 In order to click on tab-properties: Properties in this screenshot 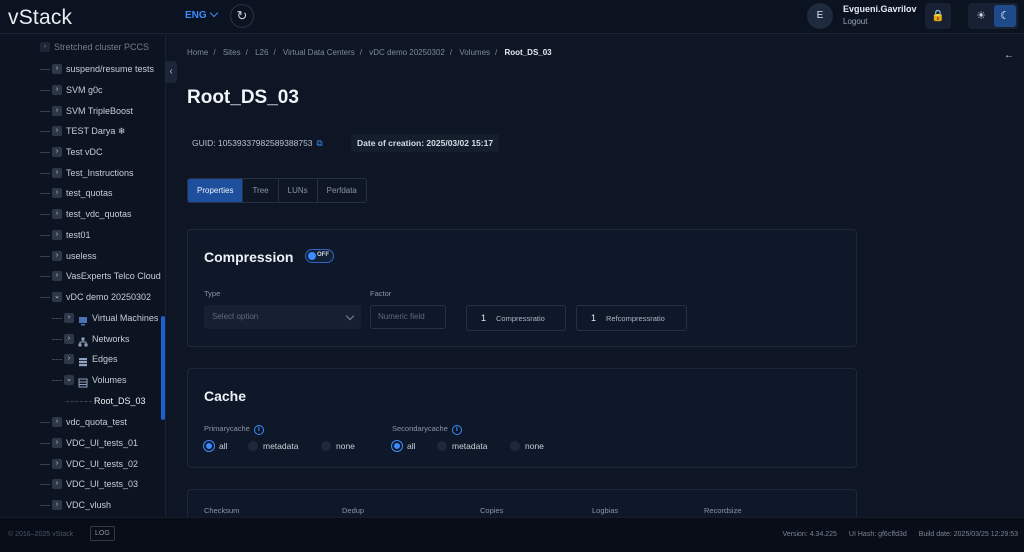, I will do `click(216, 190)`.